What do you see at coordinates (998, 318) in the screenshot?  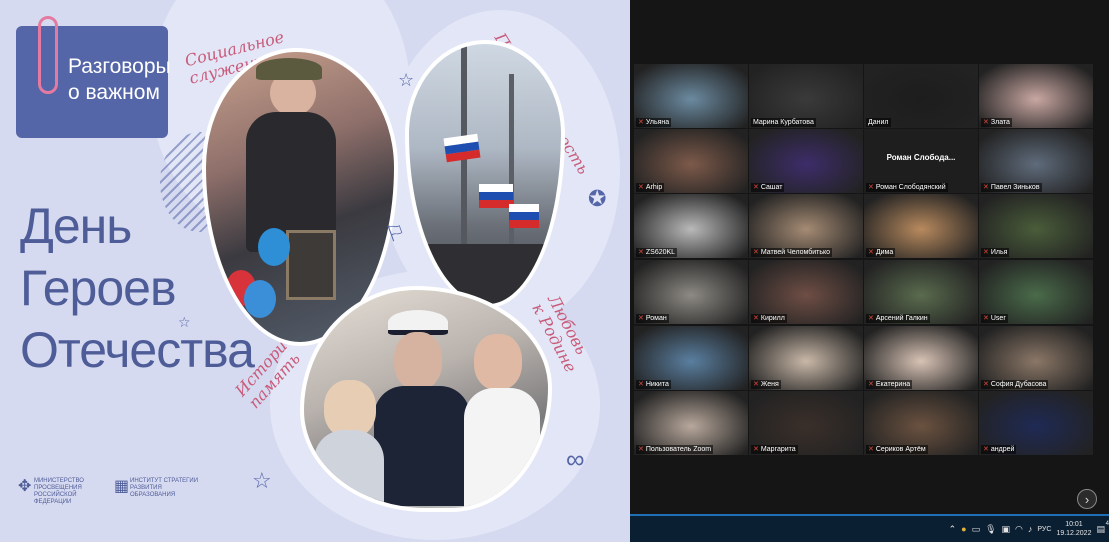 I see `participant-name: User` at bounding box center [998, 318].